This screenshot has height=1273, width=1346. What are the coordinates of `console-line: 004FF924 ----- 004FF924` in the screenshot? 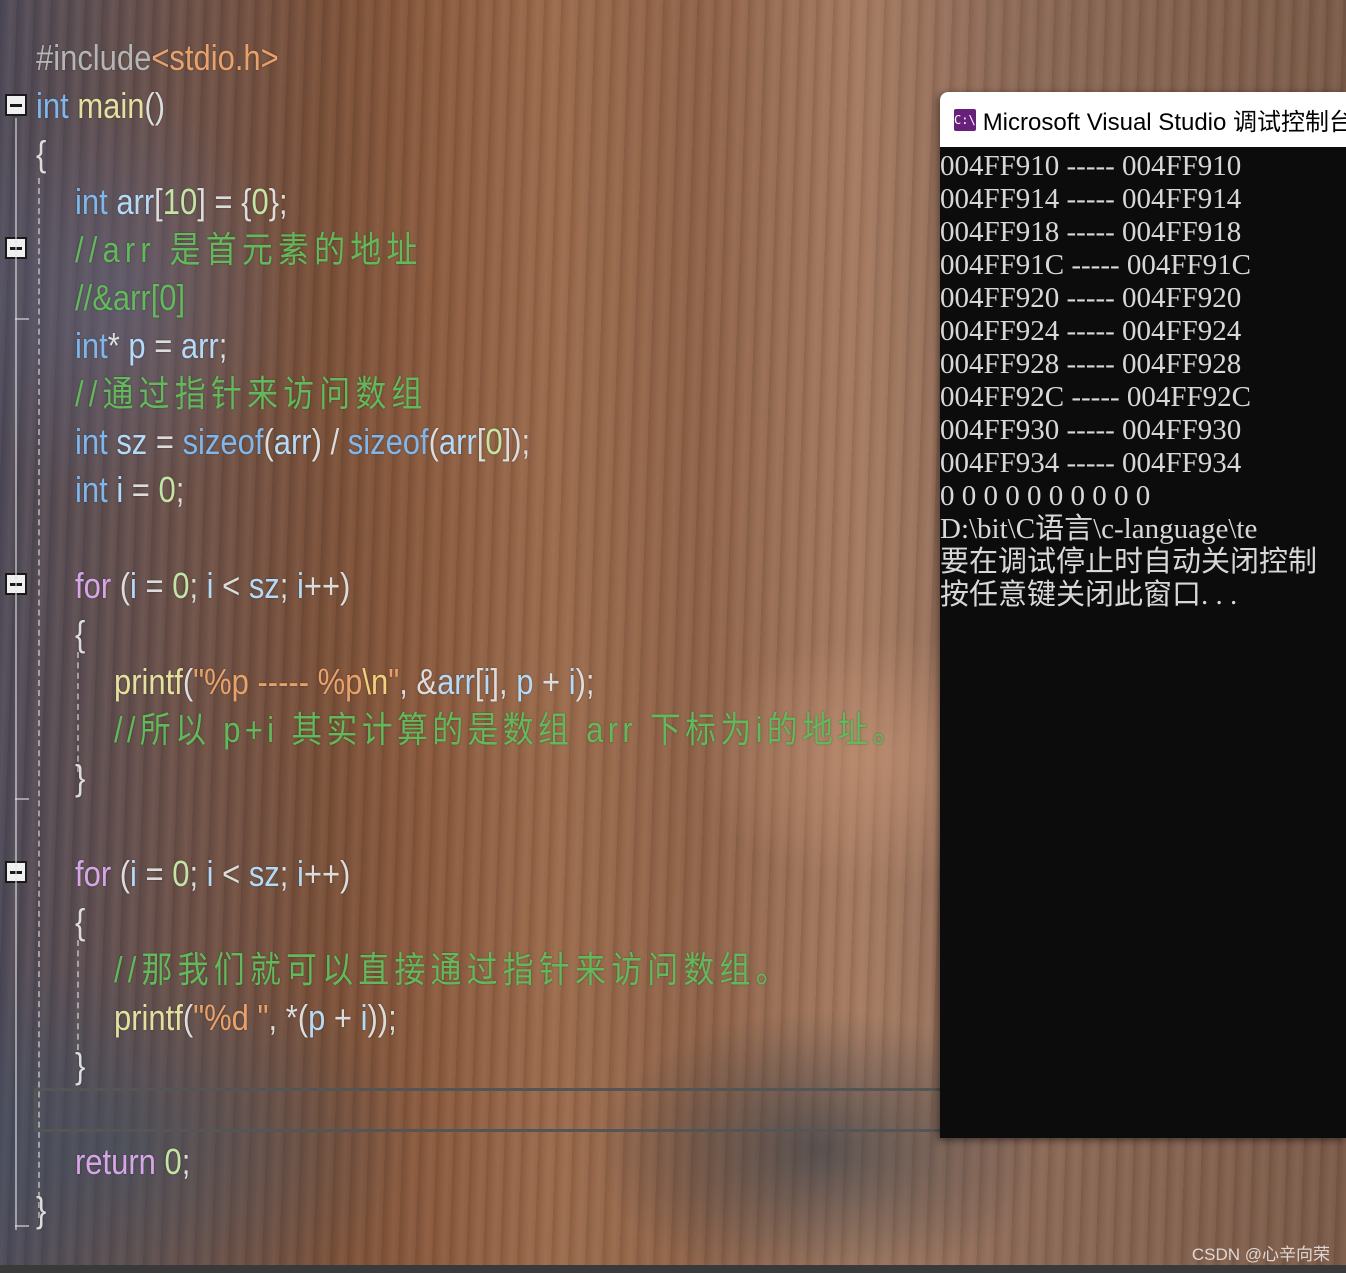 It's located at (1091, 331).